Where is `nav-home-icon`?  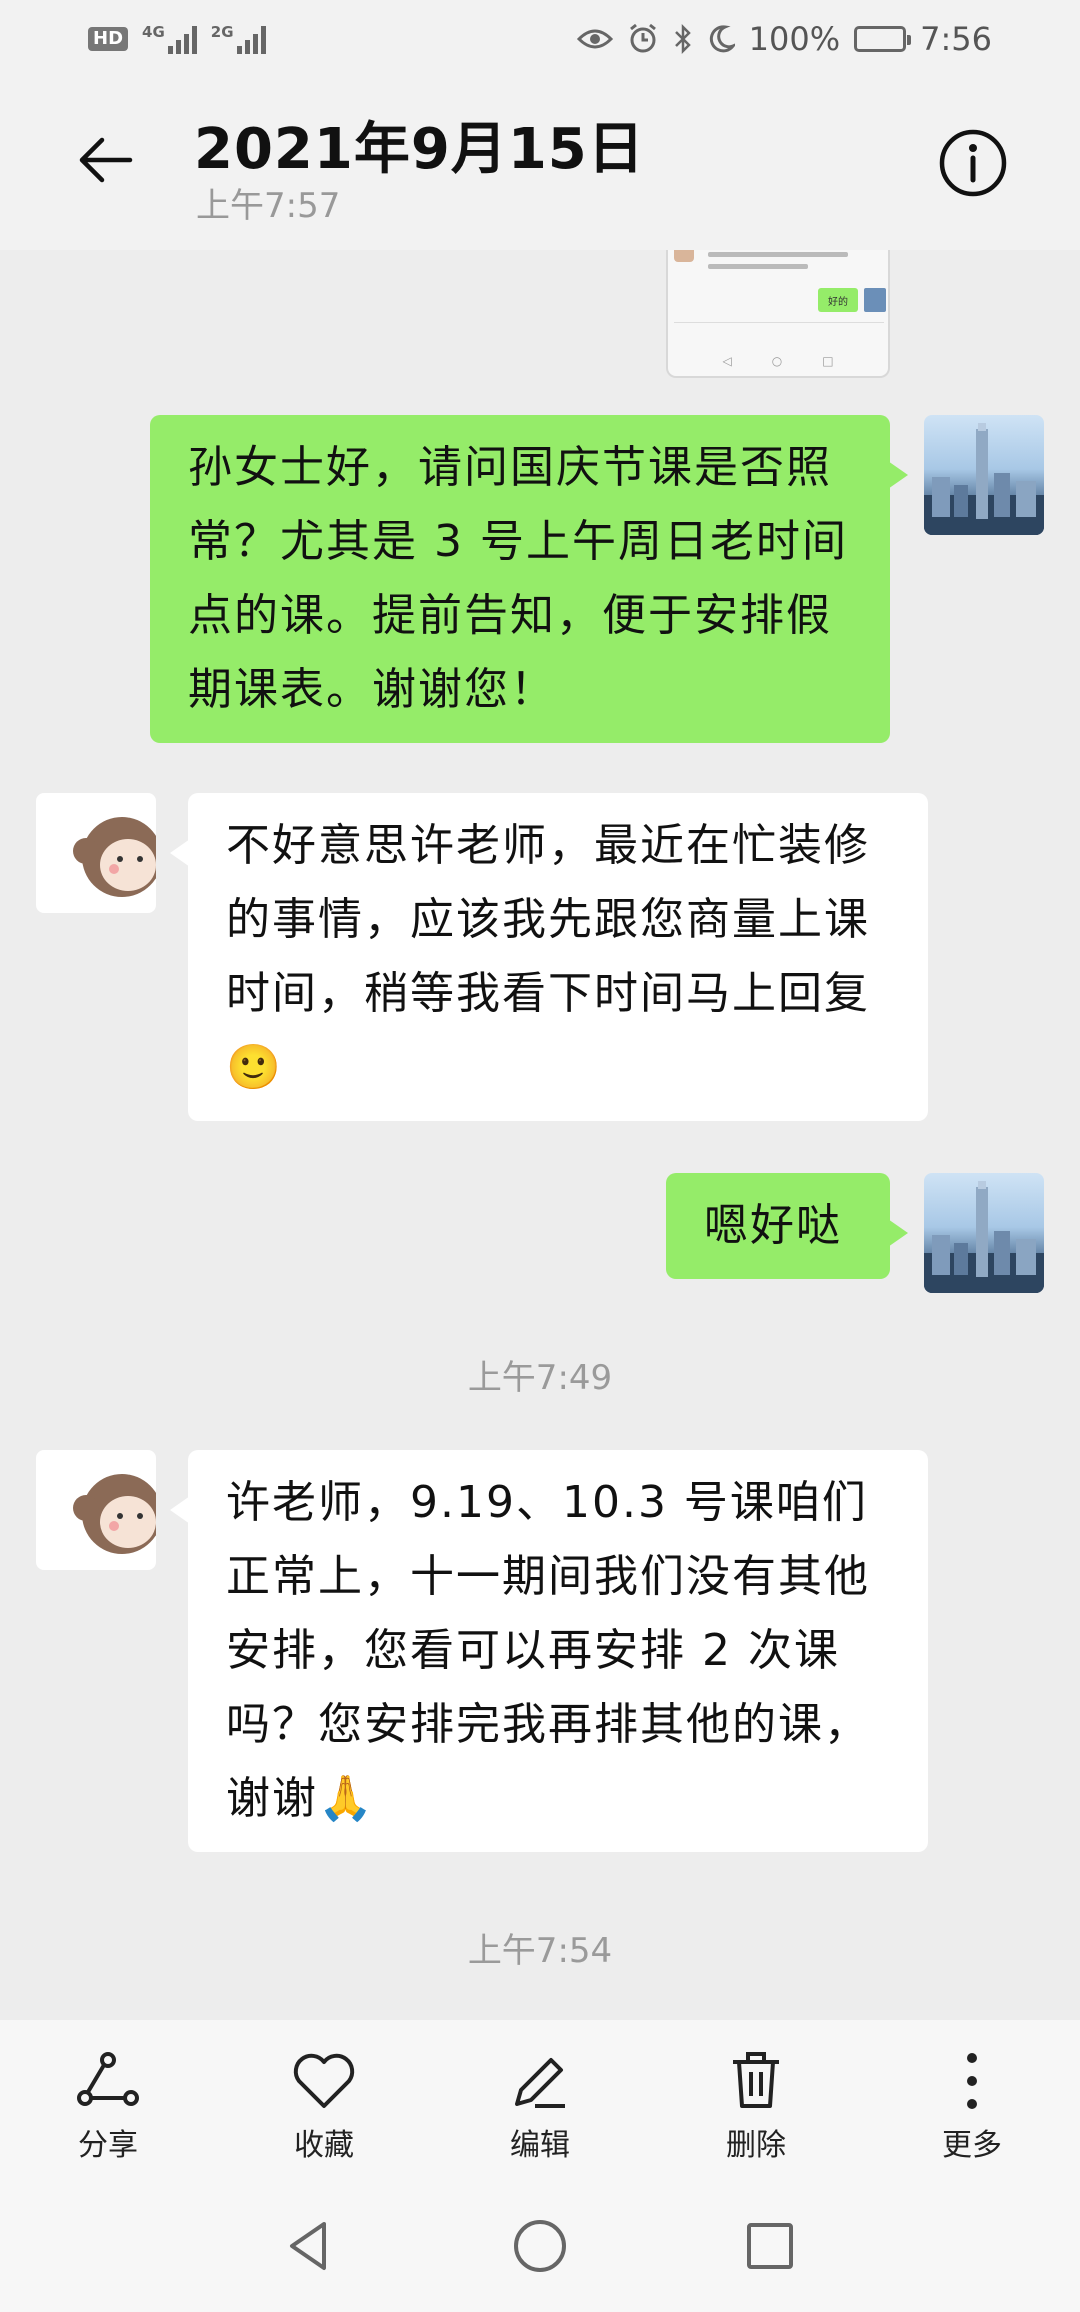 nav-home-icon is located at coordinates (540, 2246).